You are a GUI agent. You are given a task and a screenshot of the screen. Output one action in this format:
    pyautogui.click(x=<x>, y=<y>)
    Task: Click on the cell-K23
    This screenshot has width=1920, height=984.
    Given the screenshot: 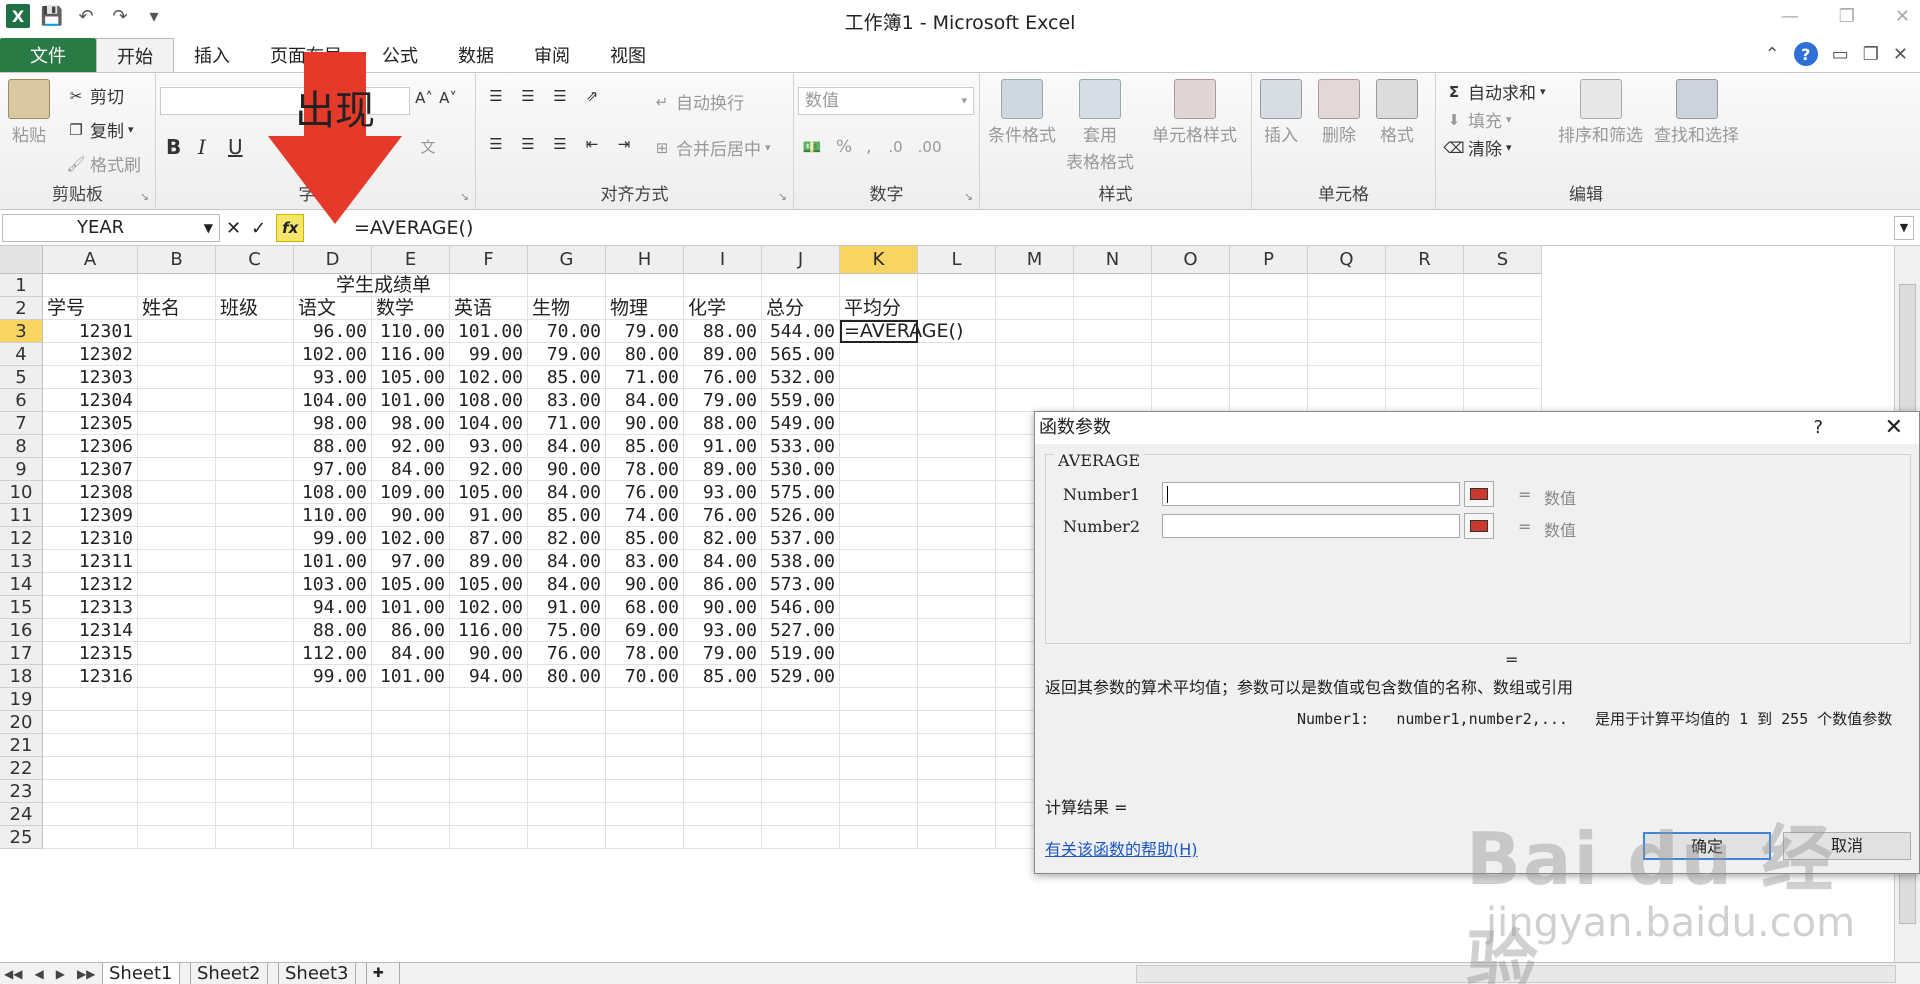 What is the action you would take?
    pyautogui.click(x=879, y=791)
    